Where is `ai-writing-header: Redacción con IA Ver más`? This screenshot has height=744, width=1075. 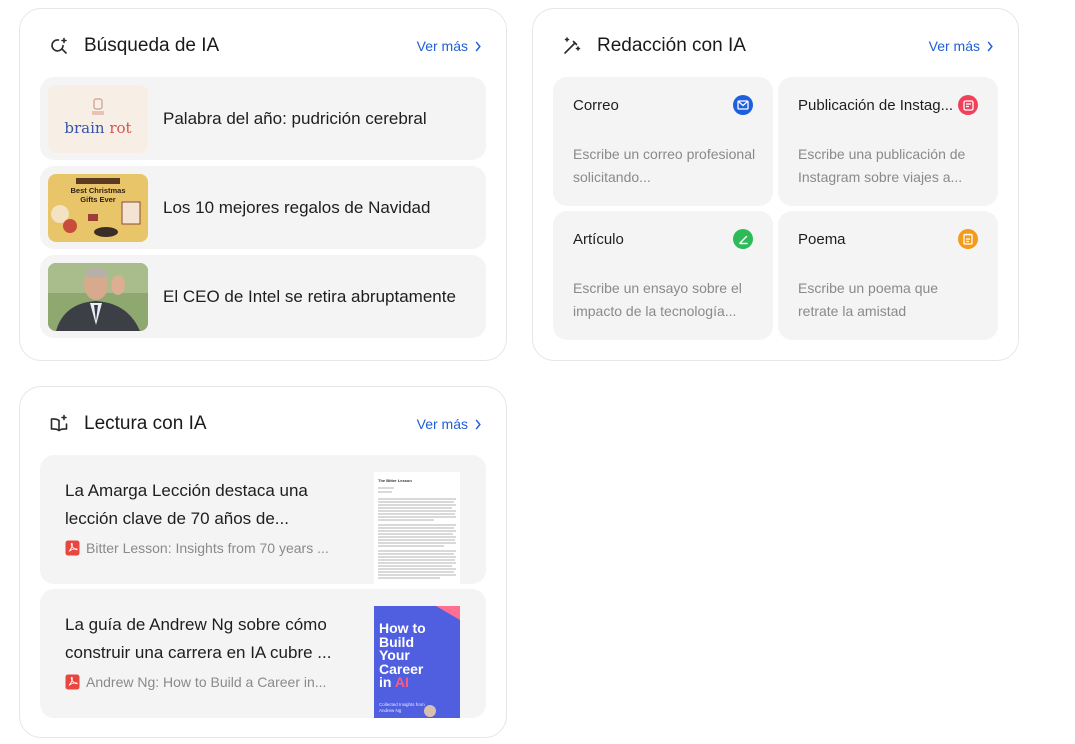 ai-writing-header: Redacción con IA Ver más is located at coordinates (777, 46).